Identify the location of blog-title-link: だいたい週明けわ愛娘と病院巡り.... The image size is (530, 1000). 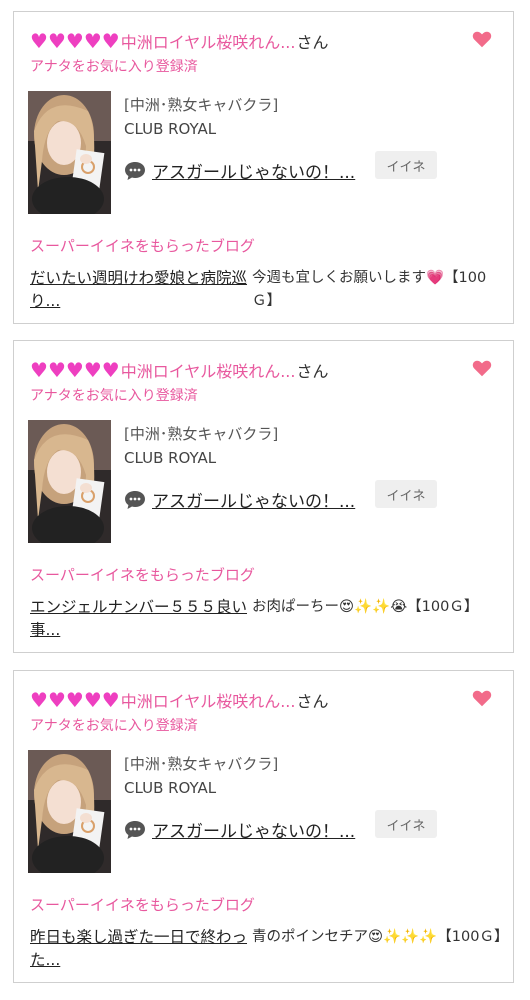
(139, 290).